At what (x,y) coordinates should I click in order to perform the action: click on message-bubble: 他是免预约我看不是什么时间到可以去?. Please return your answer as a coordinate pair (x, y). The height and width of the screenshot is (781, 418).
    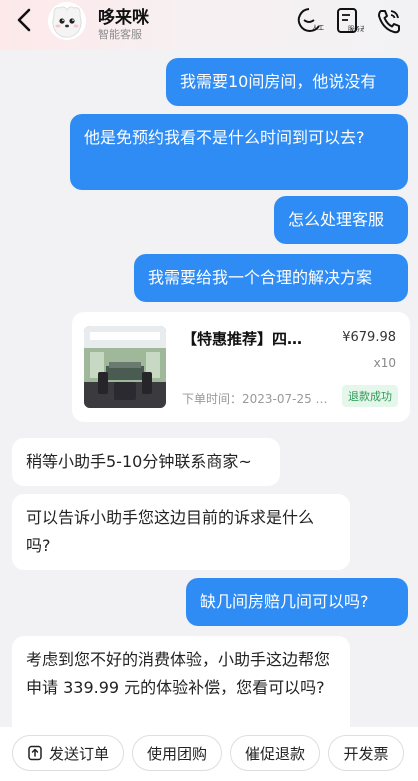
    Looking at the image, I should click on (239, 152).